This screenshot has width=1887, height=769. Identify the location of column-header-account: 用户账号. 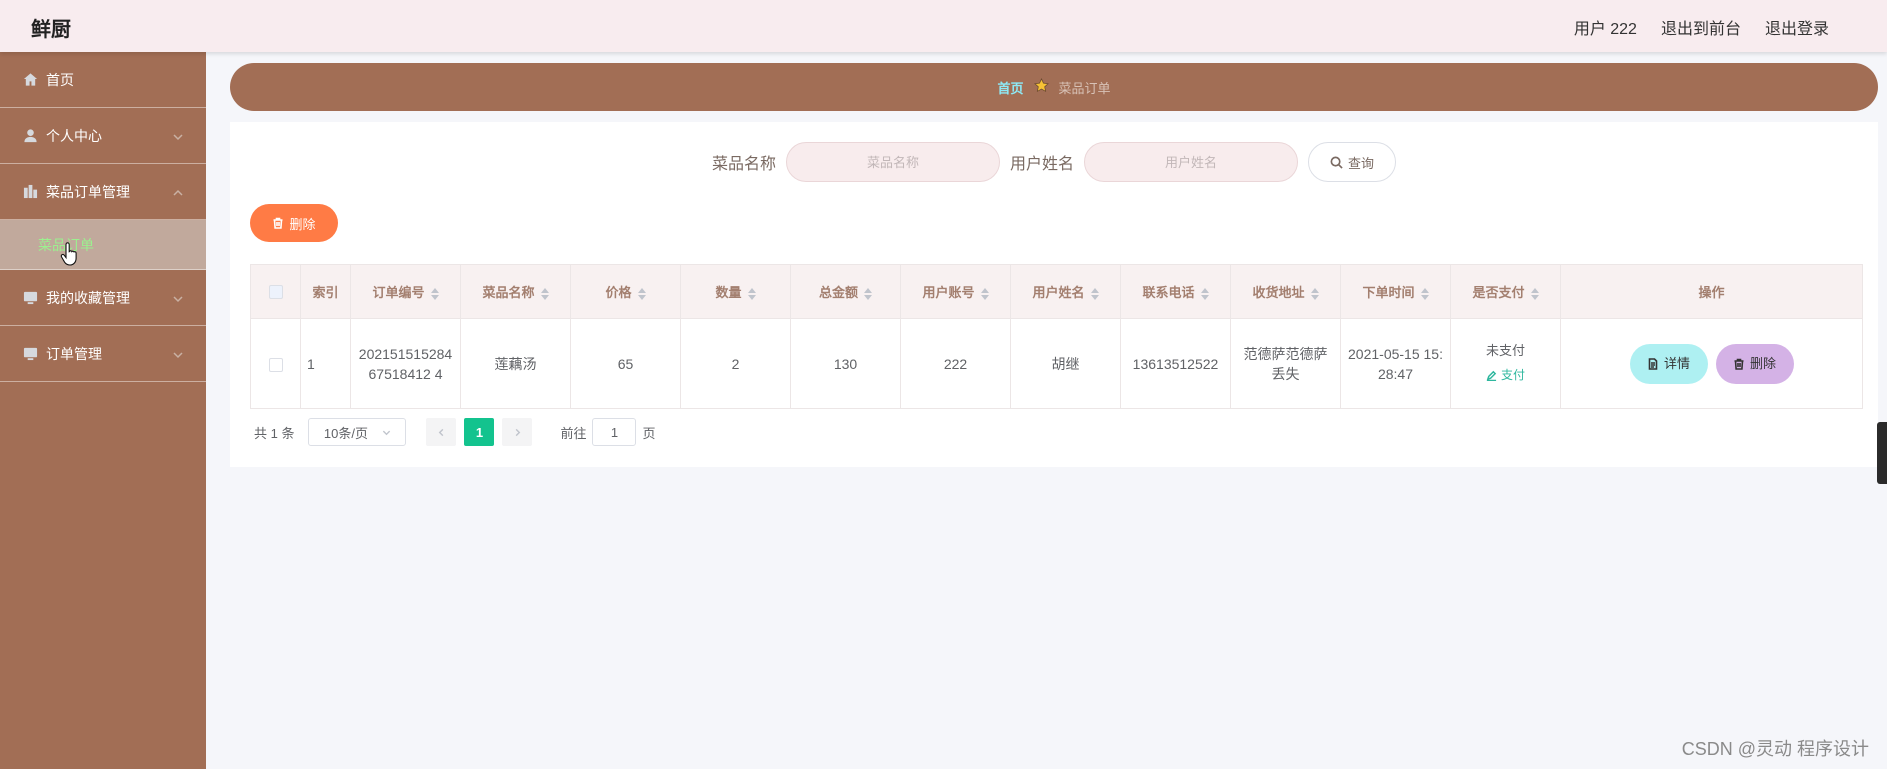
(955, 291).